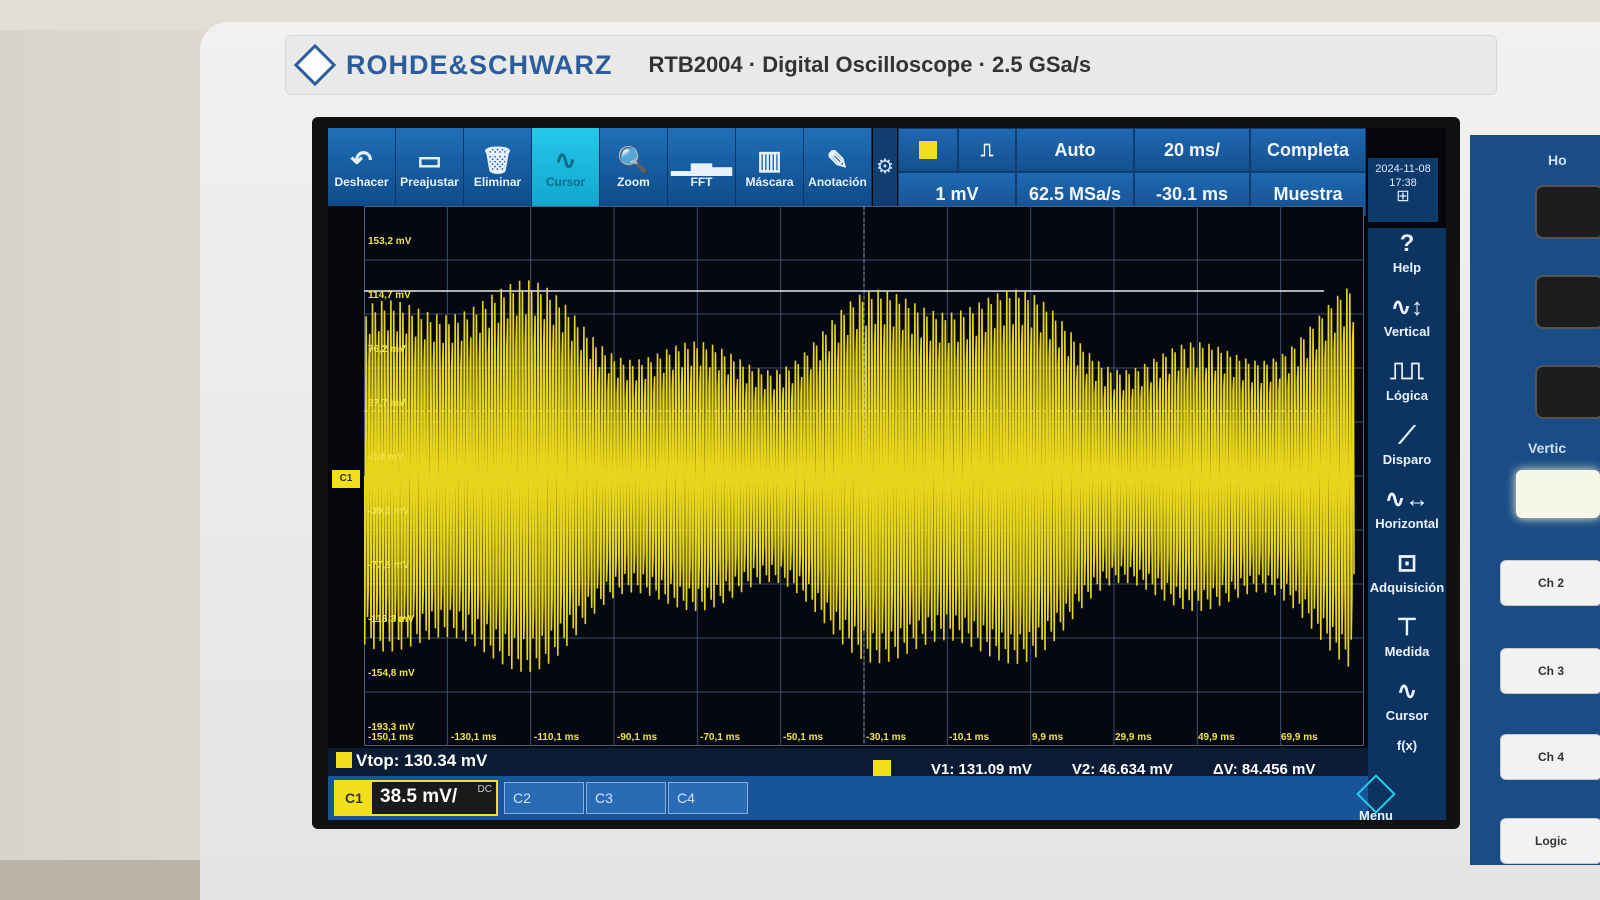 The height and width of the screenshot is (900, 1600). I want to click on trigger-label: Disparo, so click(1407, 459).